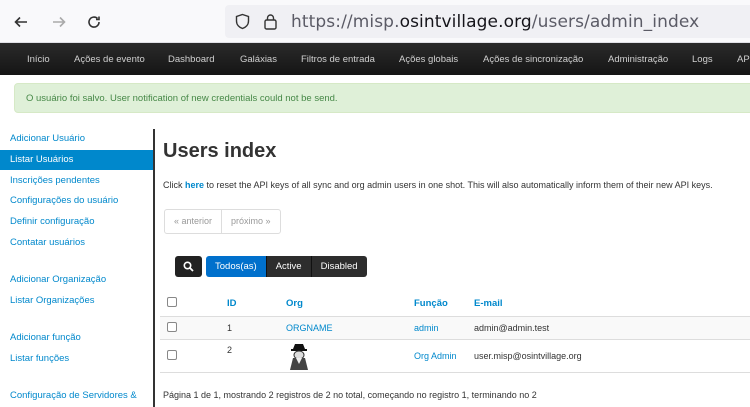 The width and height of the screenshot is (750, 407). I want to click on reload-icon, so click(94, 22).